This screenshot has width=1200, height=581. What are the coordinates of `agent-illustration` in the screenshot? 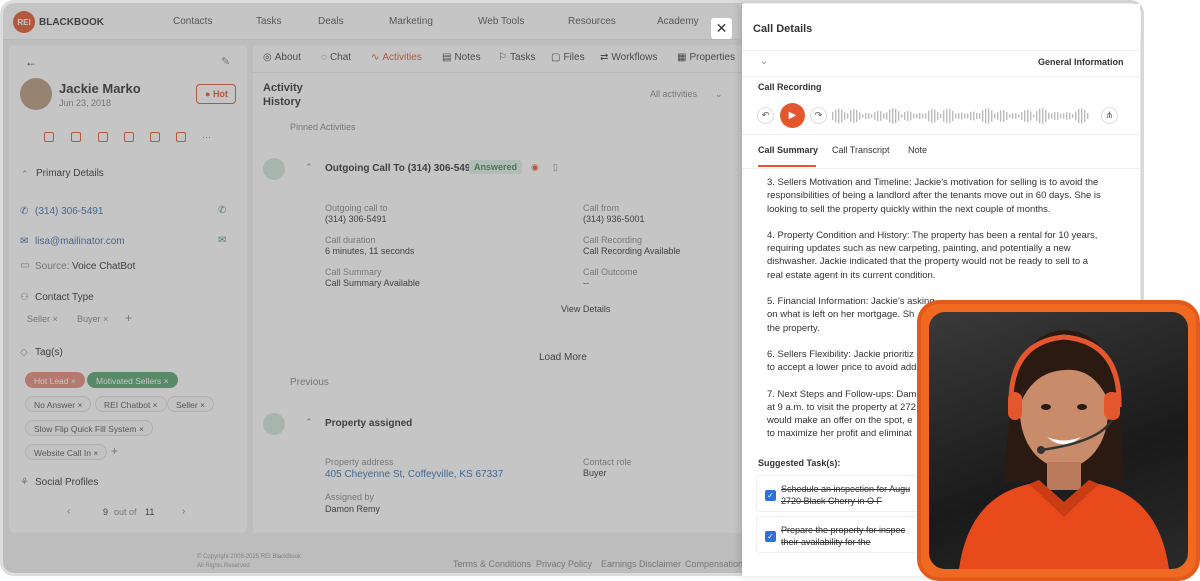 It's located at (1064, 449).